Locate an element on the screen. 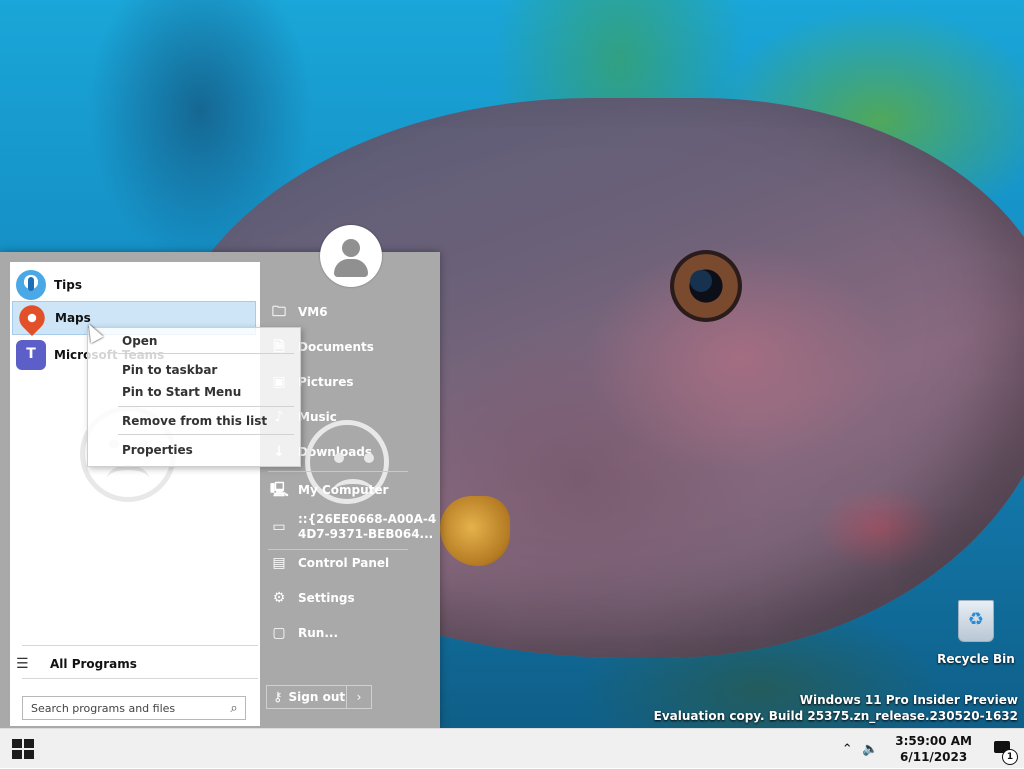 This screenshot has height=769, width=1024. watermark-edition: Windows 11 Pro Insider Preview is located at coordinates (908, 700).